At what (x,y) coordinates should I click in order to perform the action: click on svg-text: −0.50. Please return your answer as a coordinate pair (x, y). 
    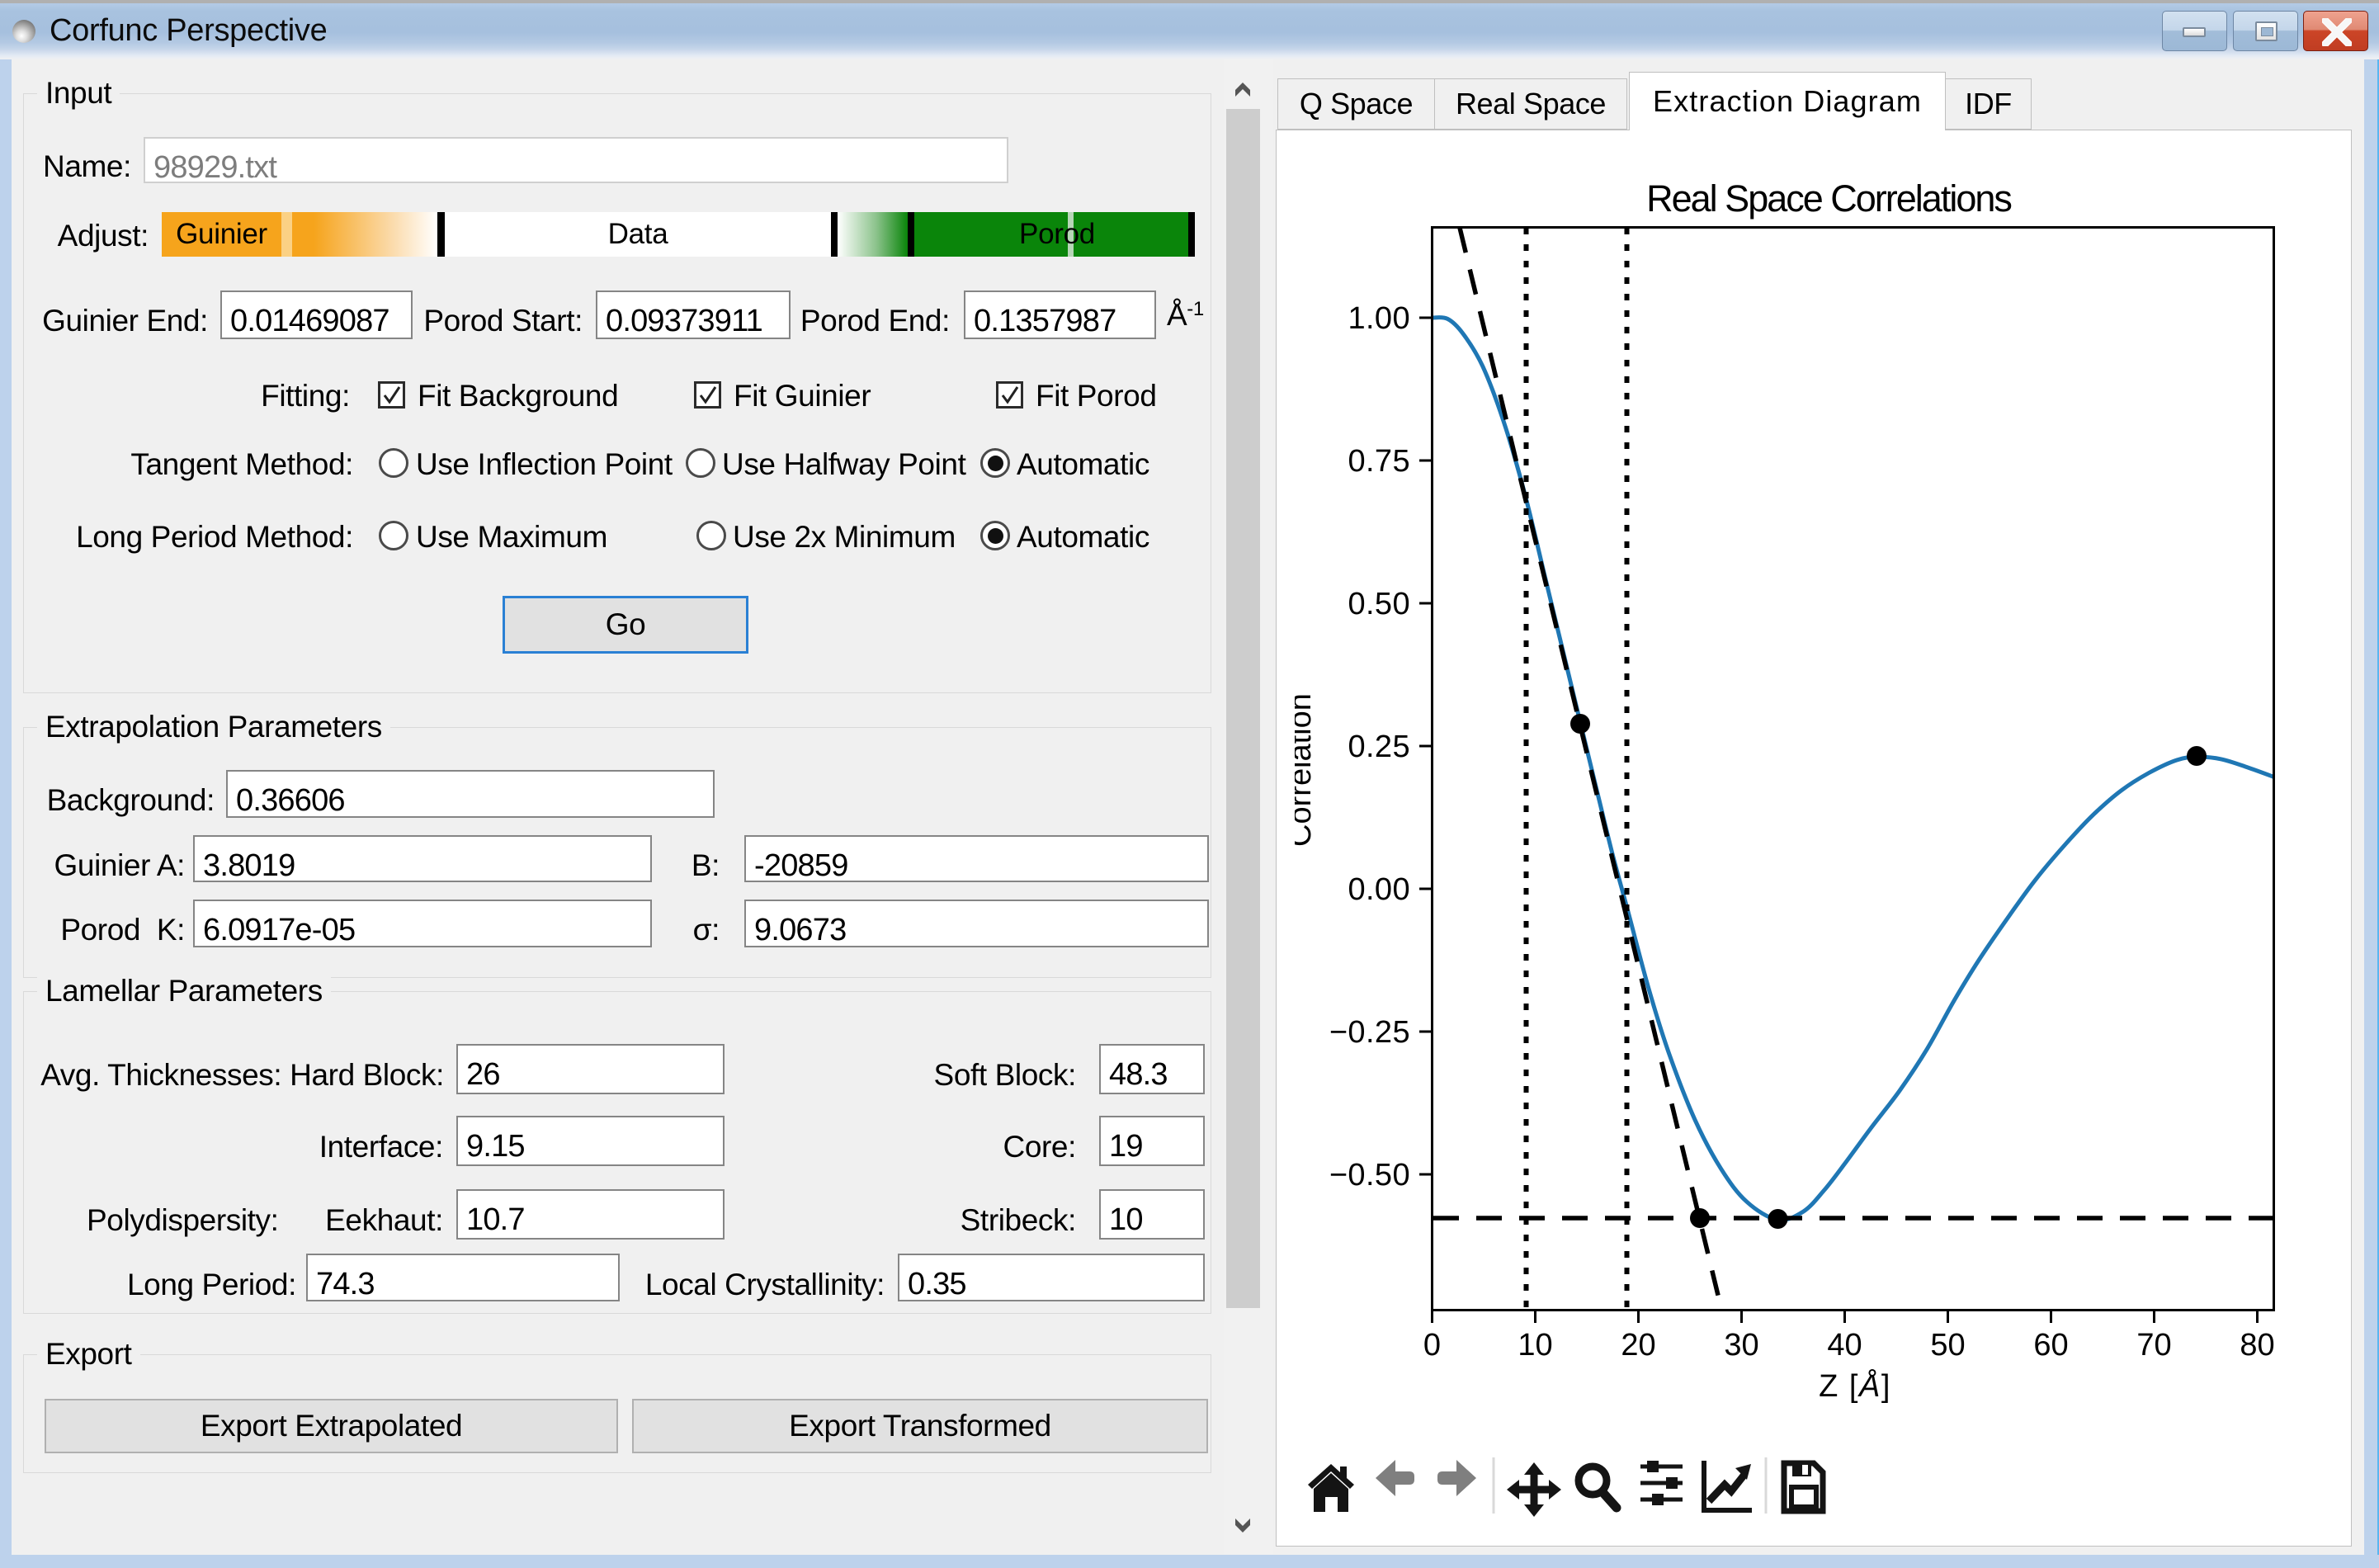
    Looking at the image, I should click on (1369, 1175).